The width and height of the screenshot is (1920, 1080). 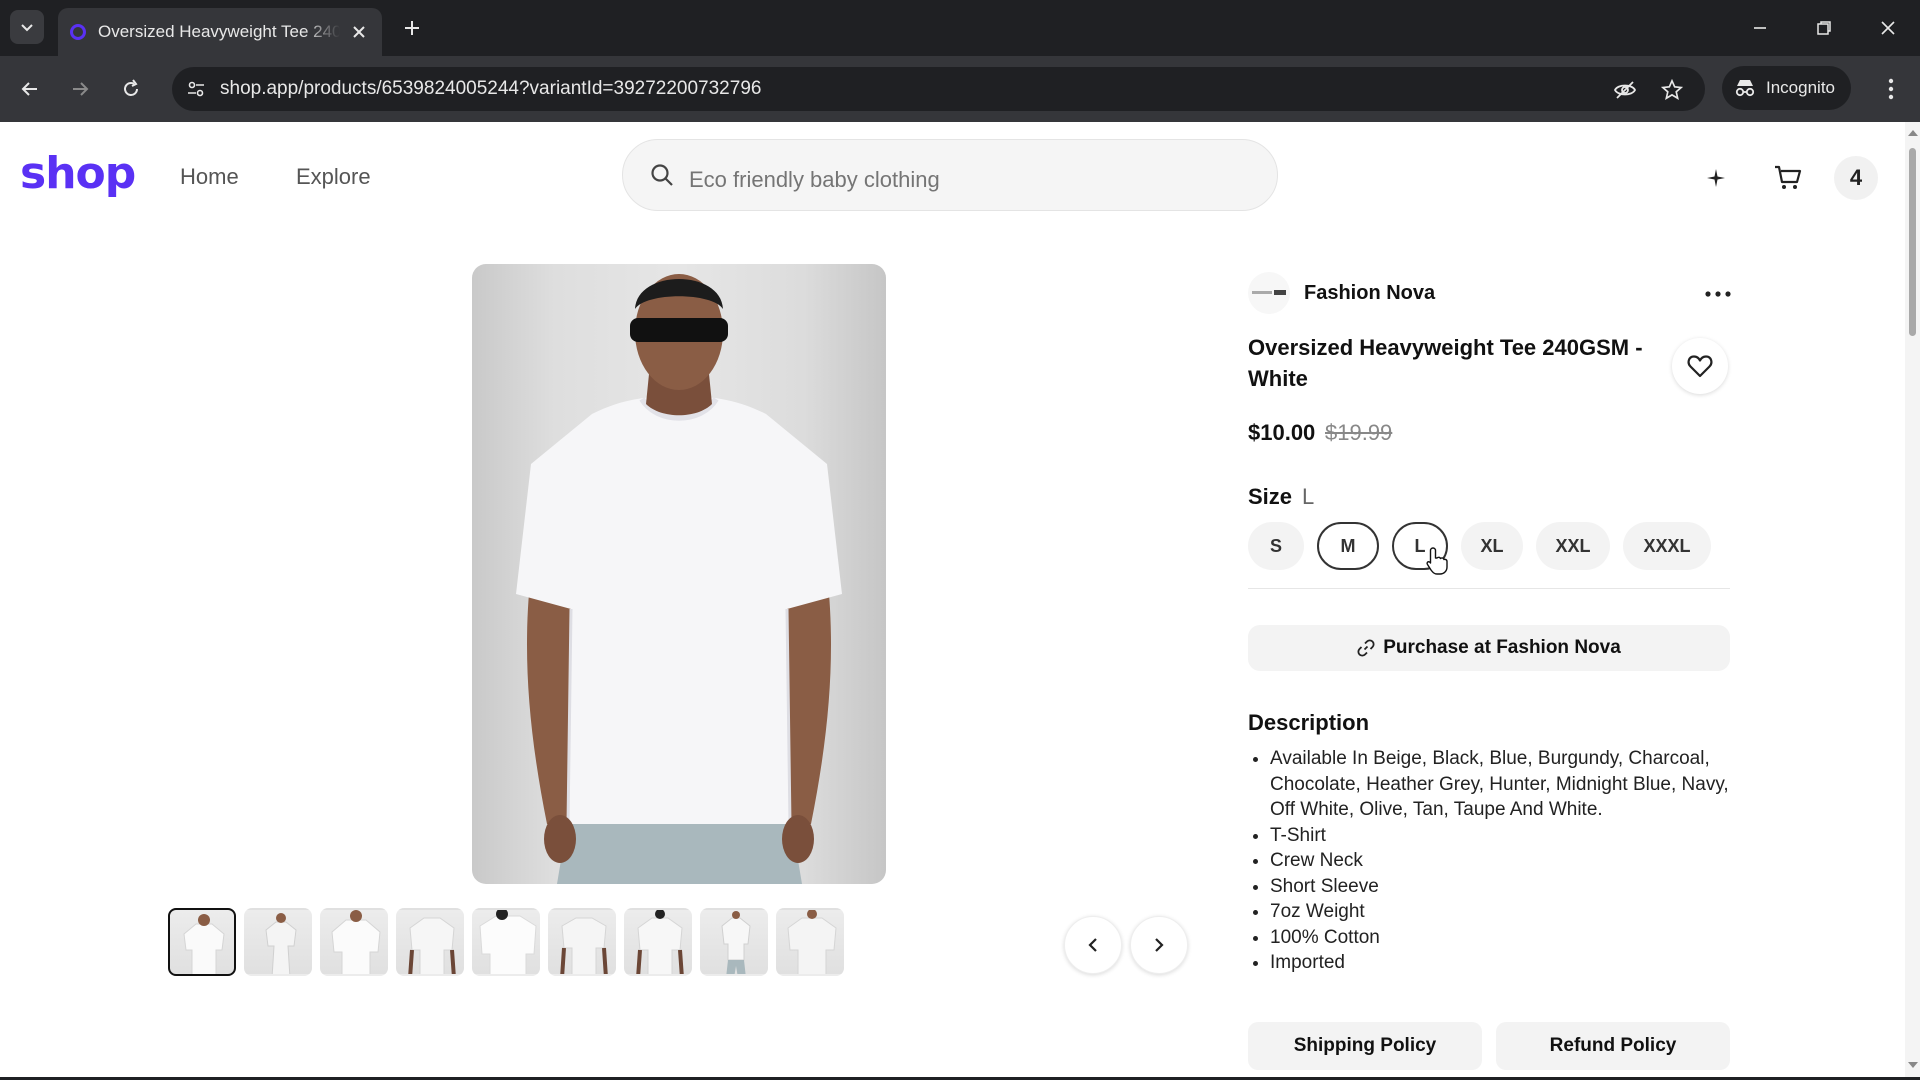 I want to click on size-option-s: S, so click(x=1276, y=546).